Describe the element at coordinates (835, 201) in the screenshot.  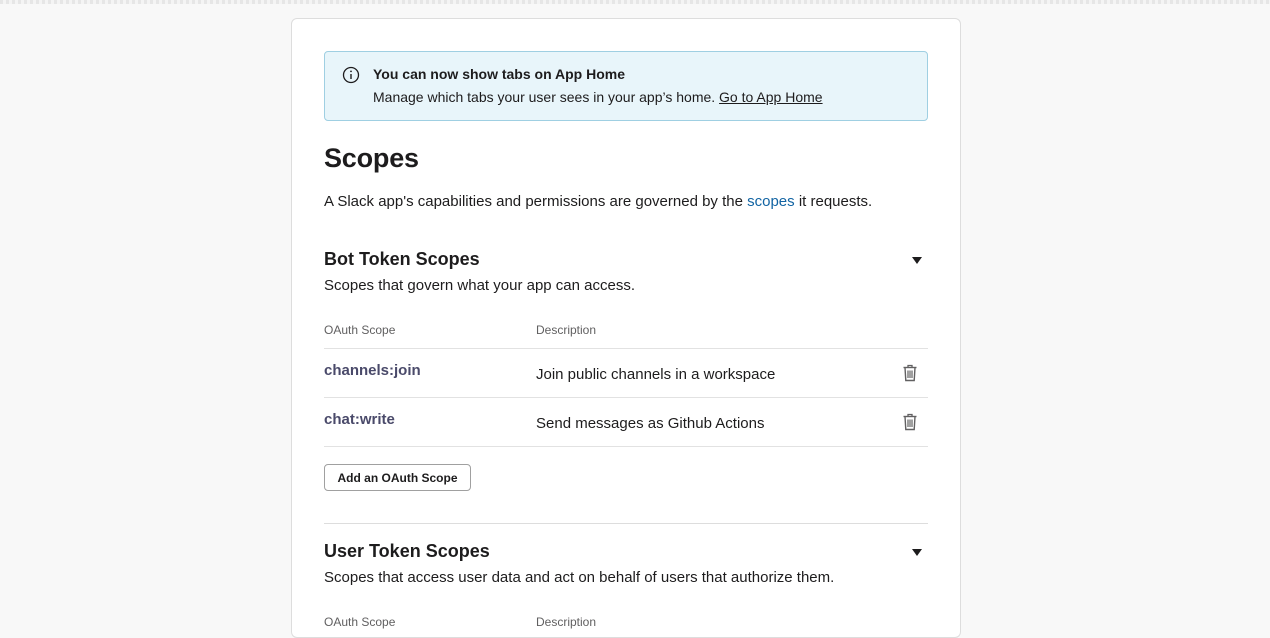
I see `intro-text-end: it requests.` at that location.